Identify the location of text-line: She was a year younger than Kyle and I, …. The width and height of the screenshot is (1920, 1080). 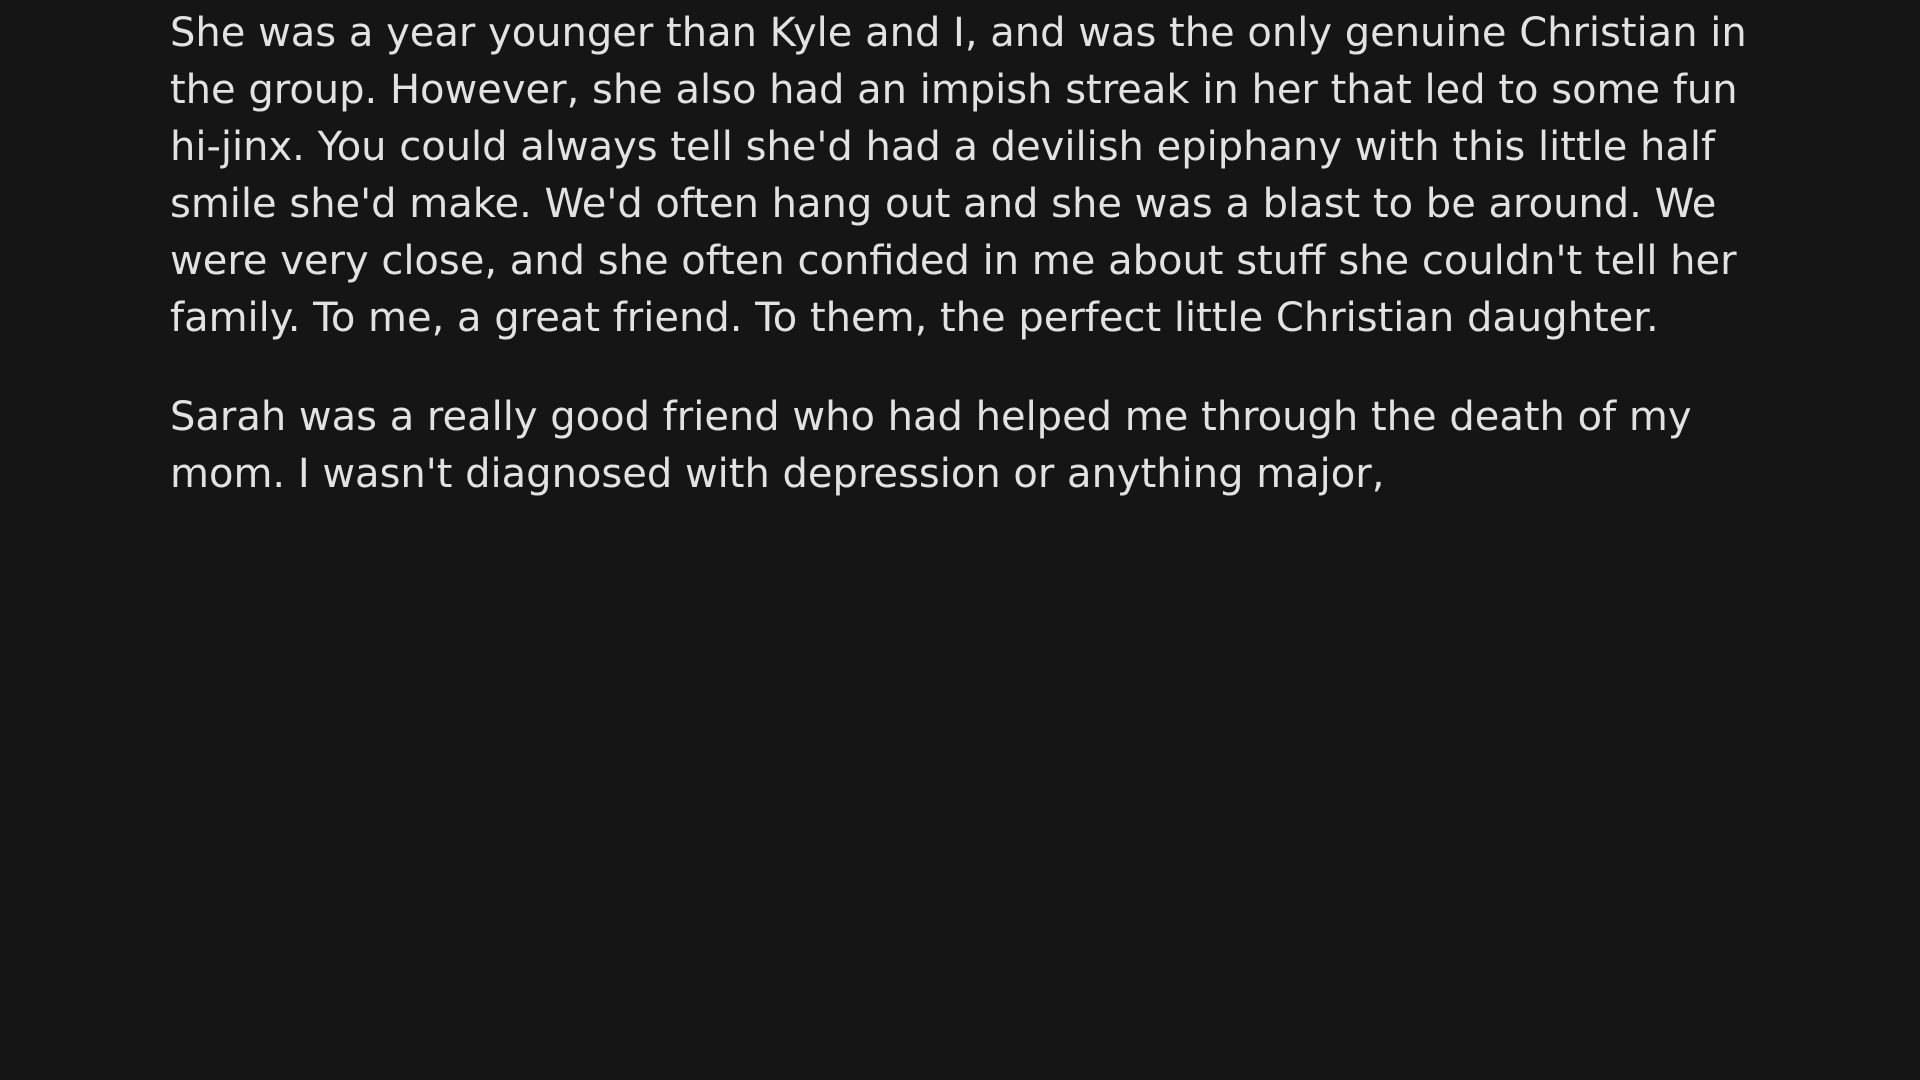
(958, 33).